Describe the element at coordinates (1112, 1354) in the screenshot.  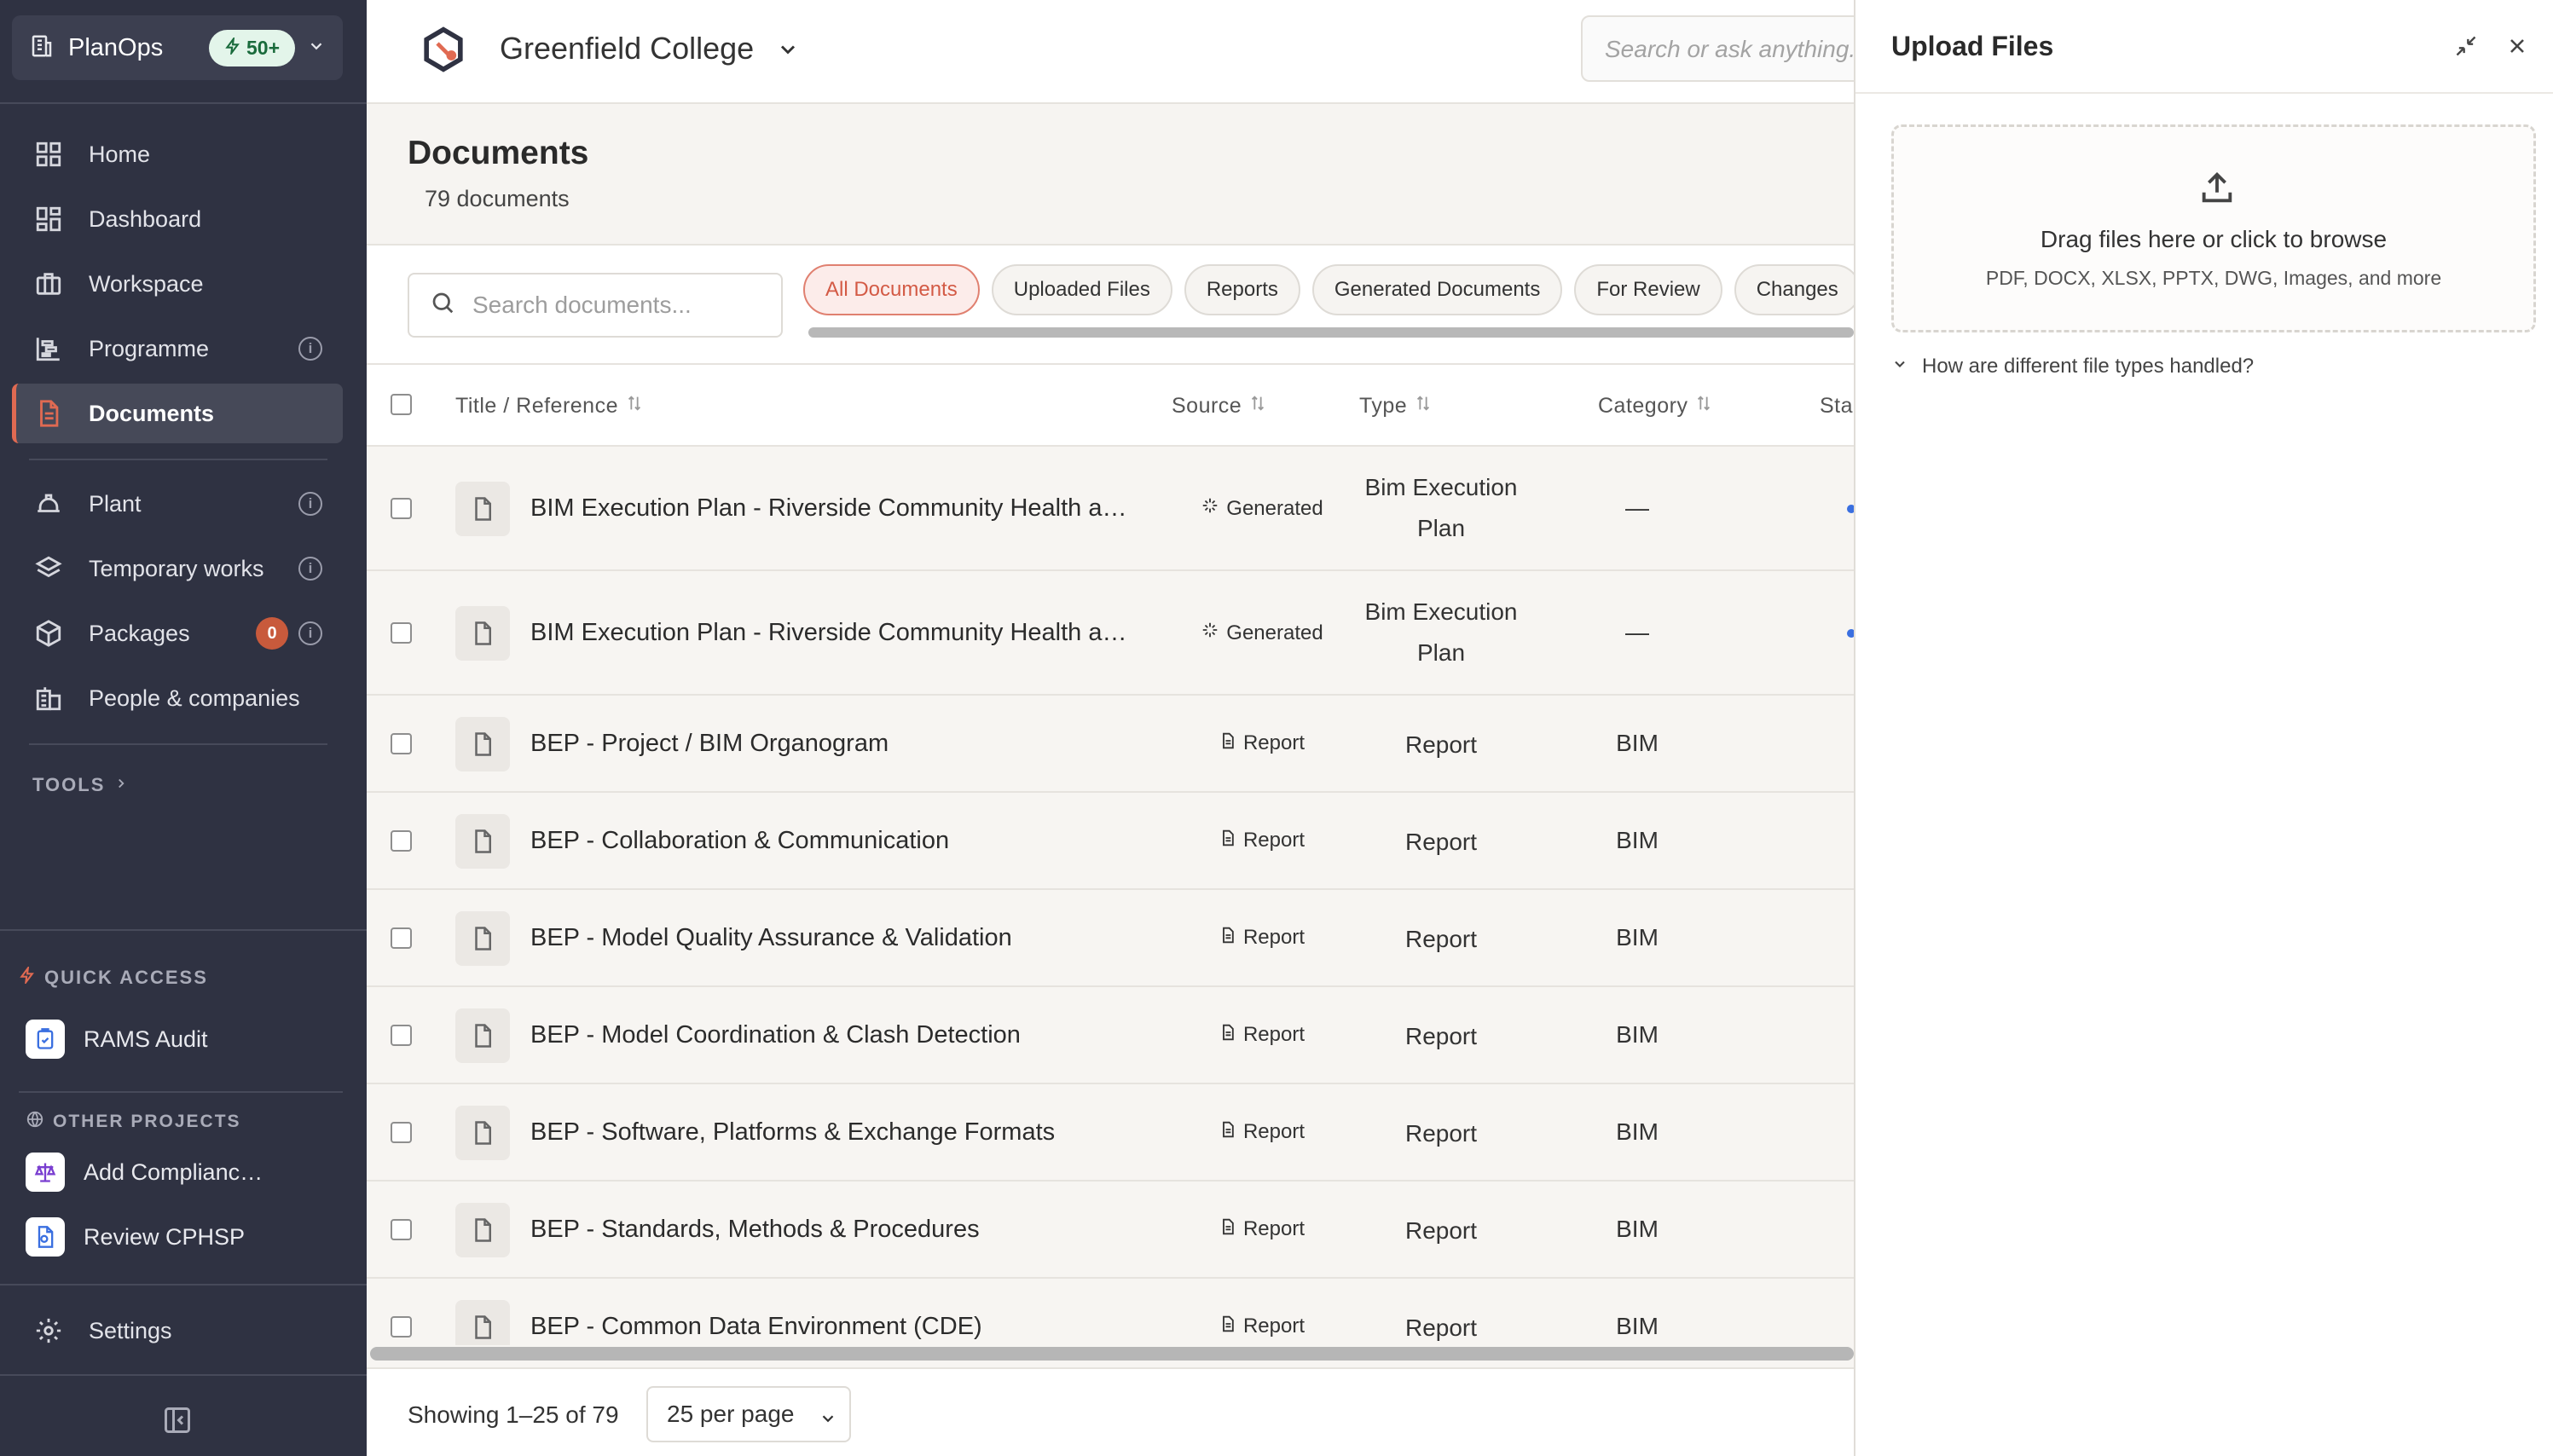
I see `table-horizontal-scrollbar` at that location.